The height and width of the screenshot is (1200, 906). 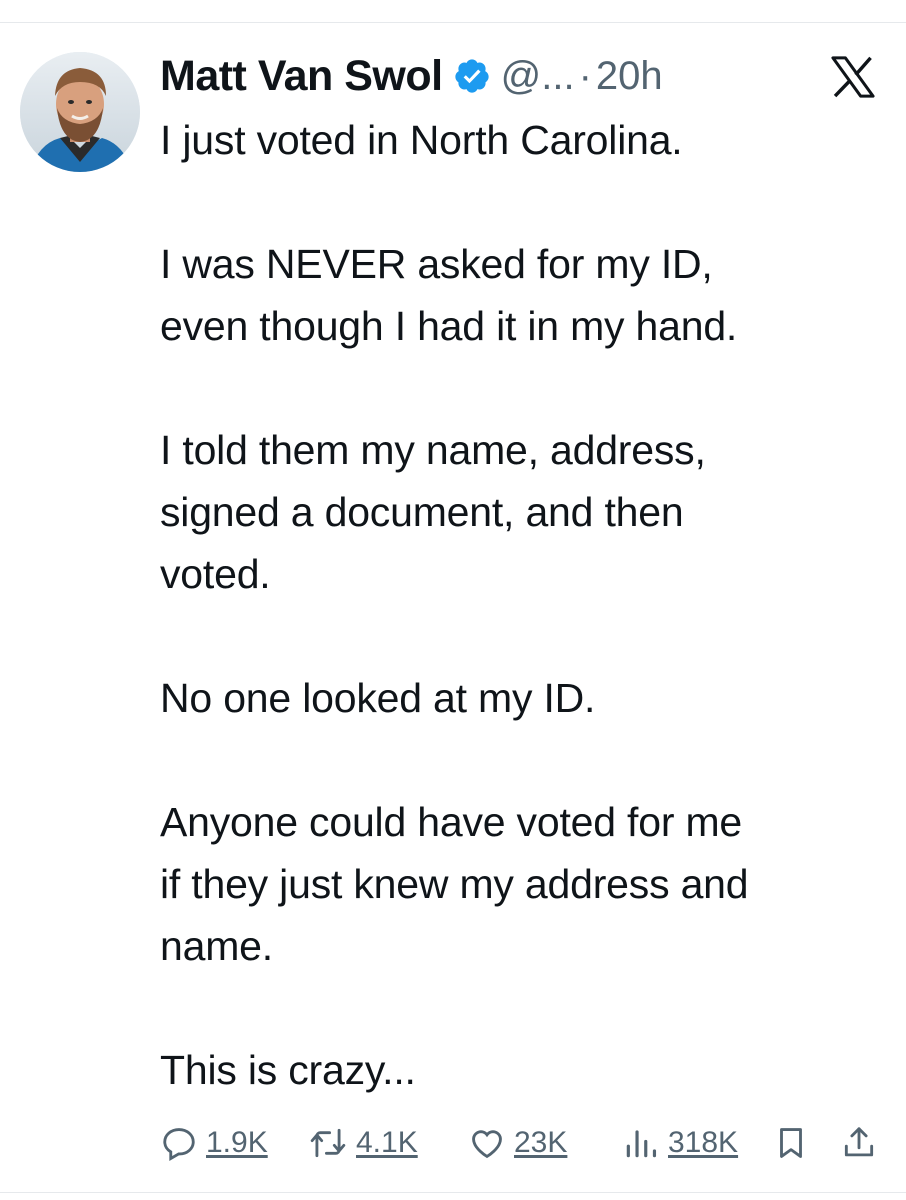 I want to click on bottom-divider, so click(x=453, y=1192).